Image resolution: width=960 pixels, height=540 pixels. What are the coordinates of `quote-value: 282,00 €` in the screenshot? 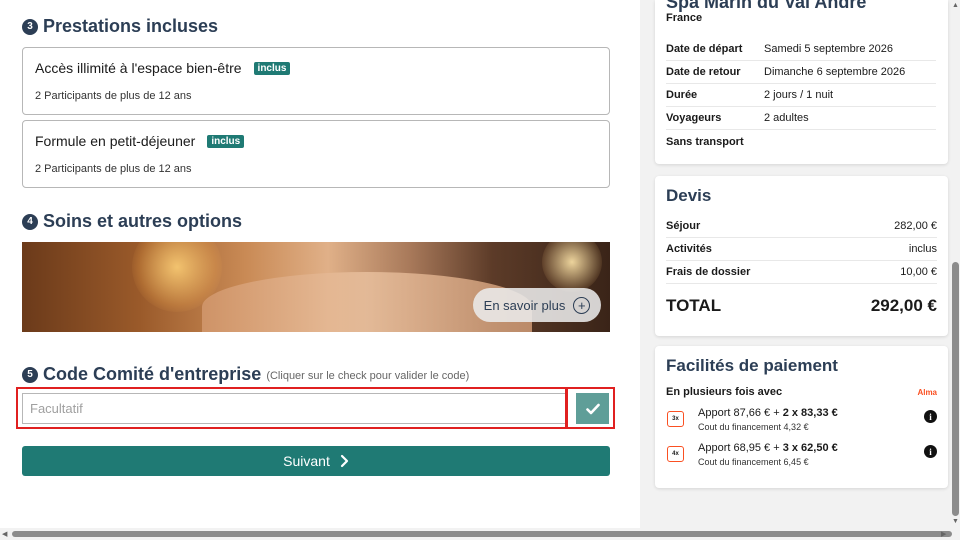 It's located at (915, 226).